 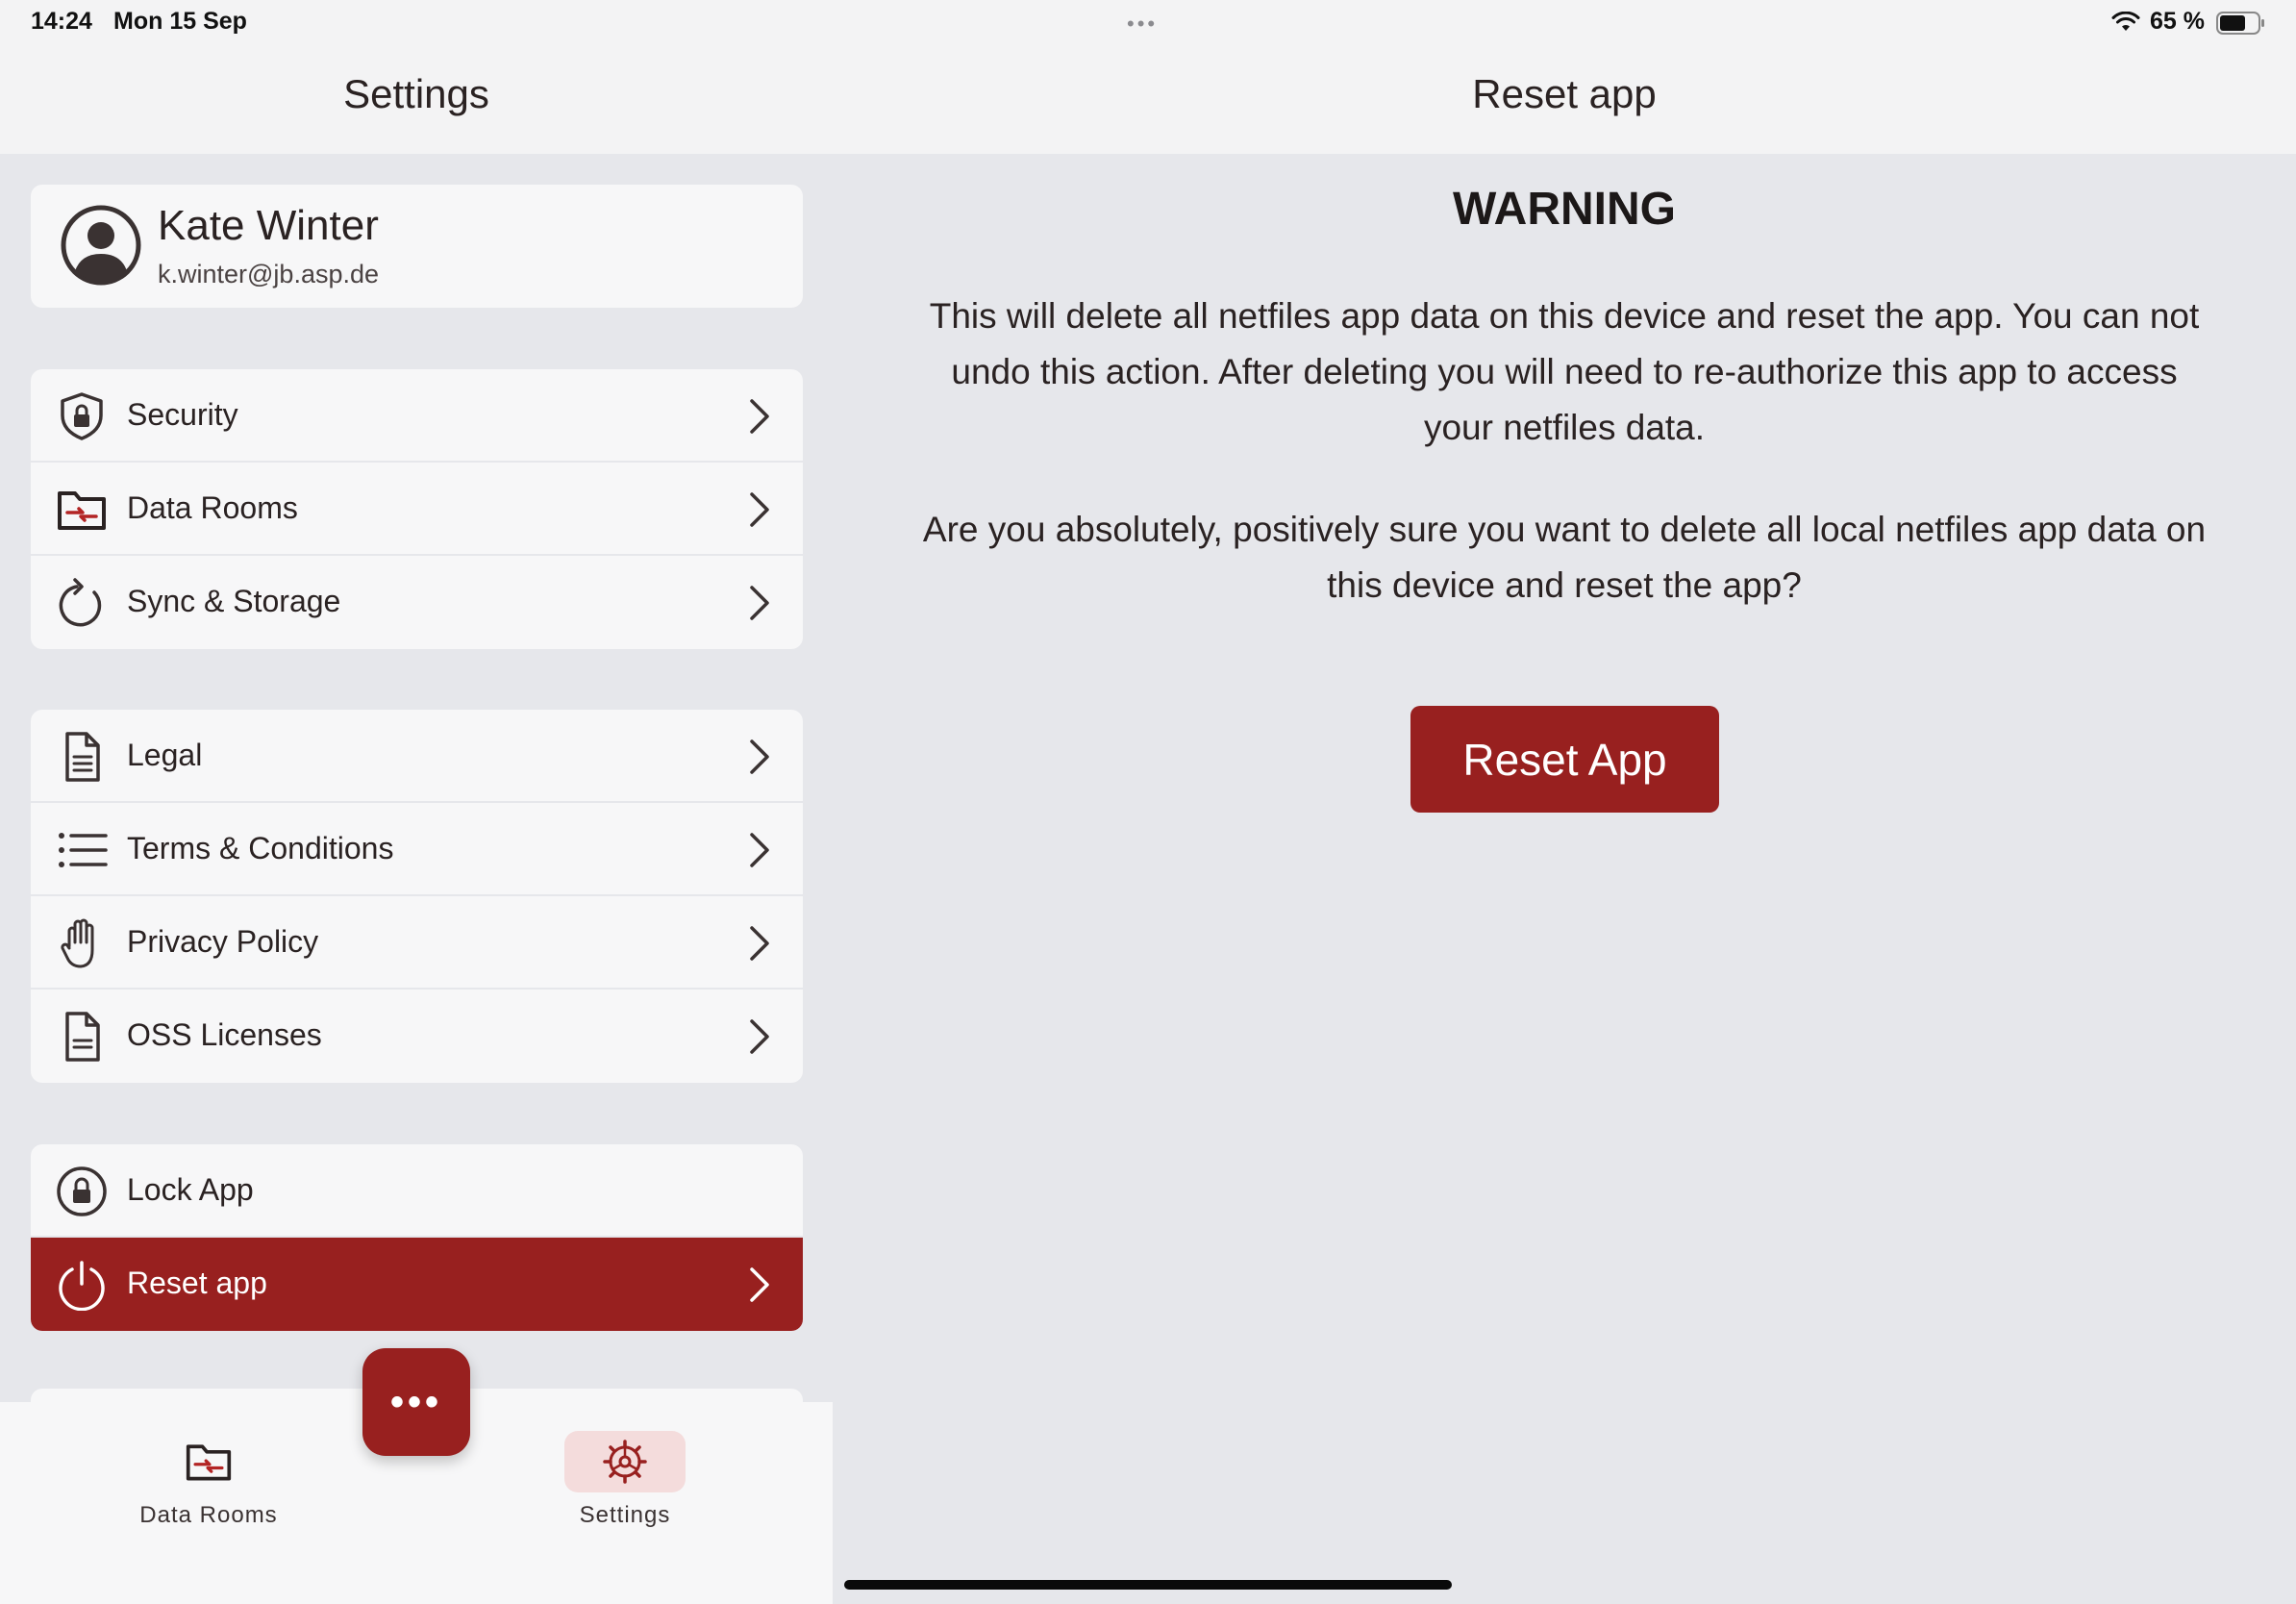 I want to click on menu-item-label: Data Rooms, so click(x=212, y=507).